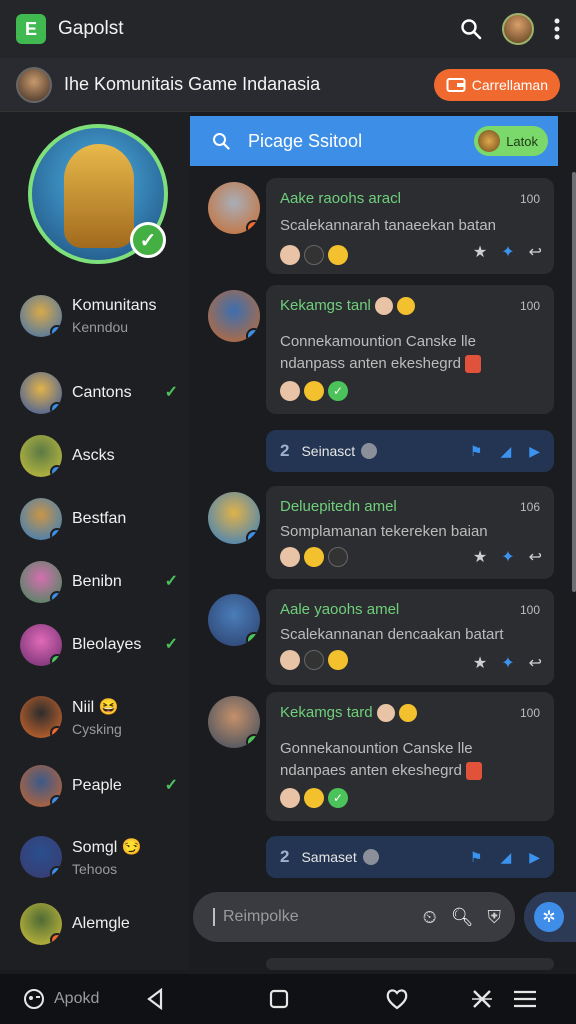  What do you see at coordinates (550, 917) in the screenshot?
I see `compose-fab: ✲` at bounding box center [550, 917].